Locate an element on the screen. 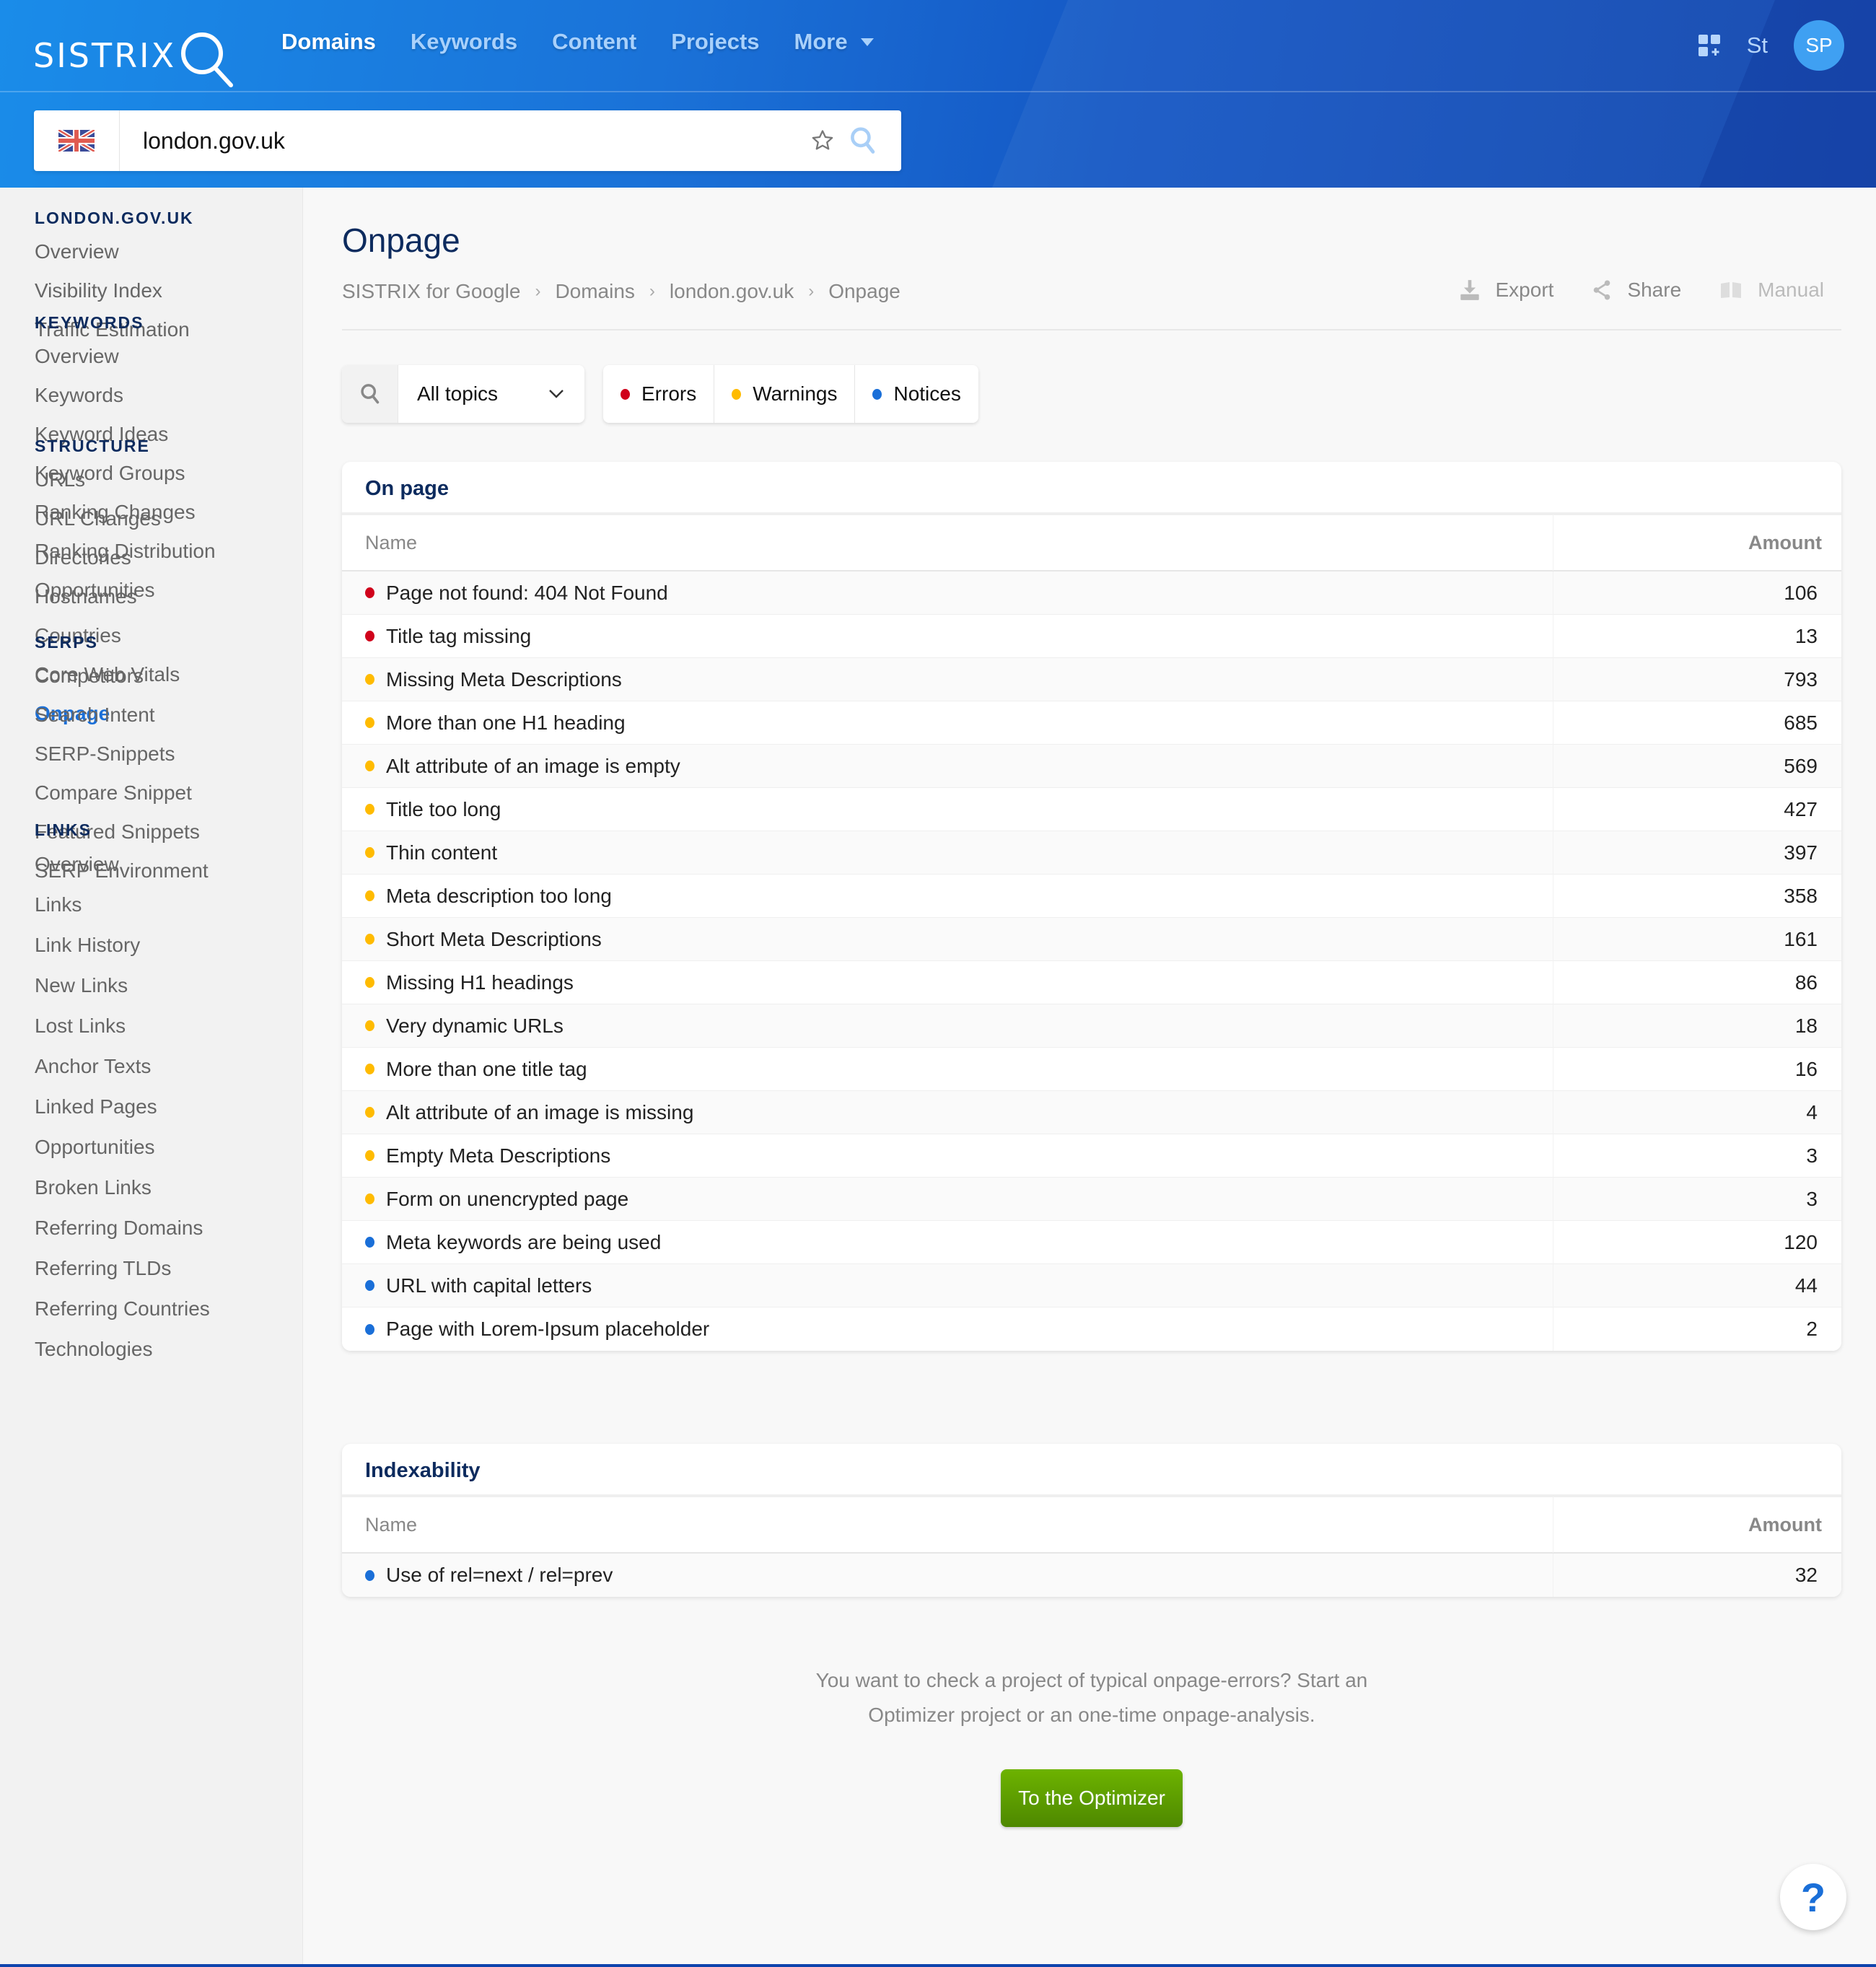 This screenshot has height=1967, width=1876. sidebar-item-lost-links: Lost Links is located at coordinates (122, 1026).